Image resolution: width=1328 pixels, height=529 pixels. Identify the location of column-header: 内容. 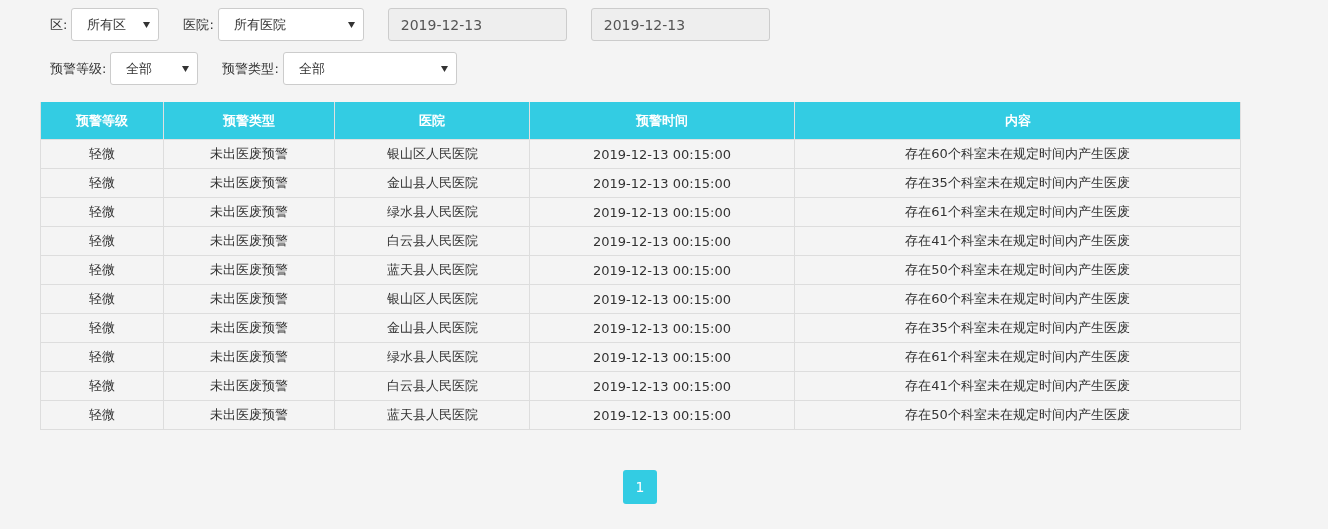
(1017, 121).